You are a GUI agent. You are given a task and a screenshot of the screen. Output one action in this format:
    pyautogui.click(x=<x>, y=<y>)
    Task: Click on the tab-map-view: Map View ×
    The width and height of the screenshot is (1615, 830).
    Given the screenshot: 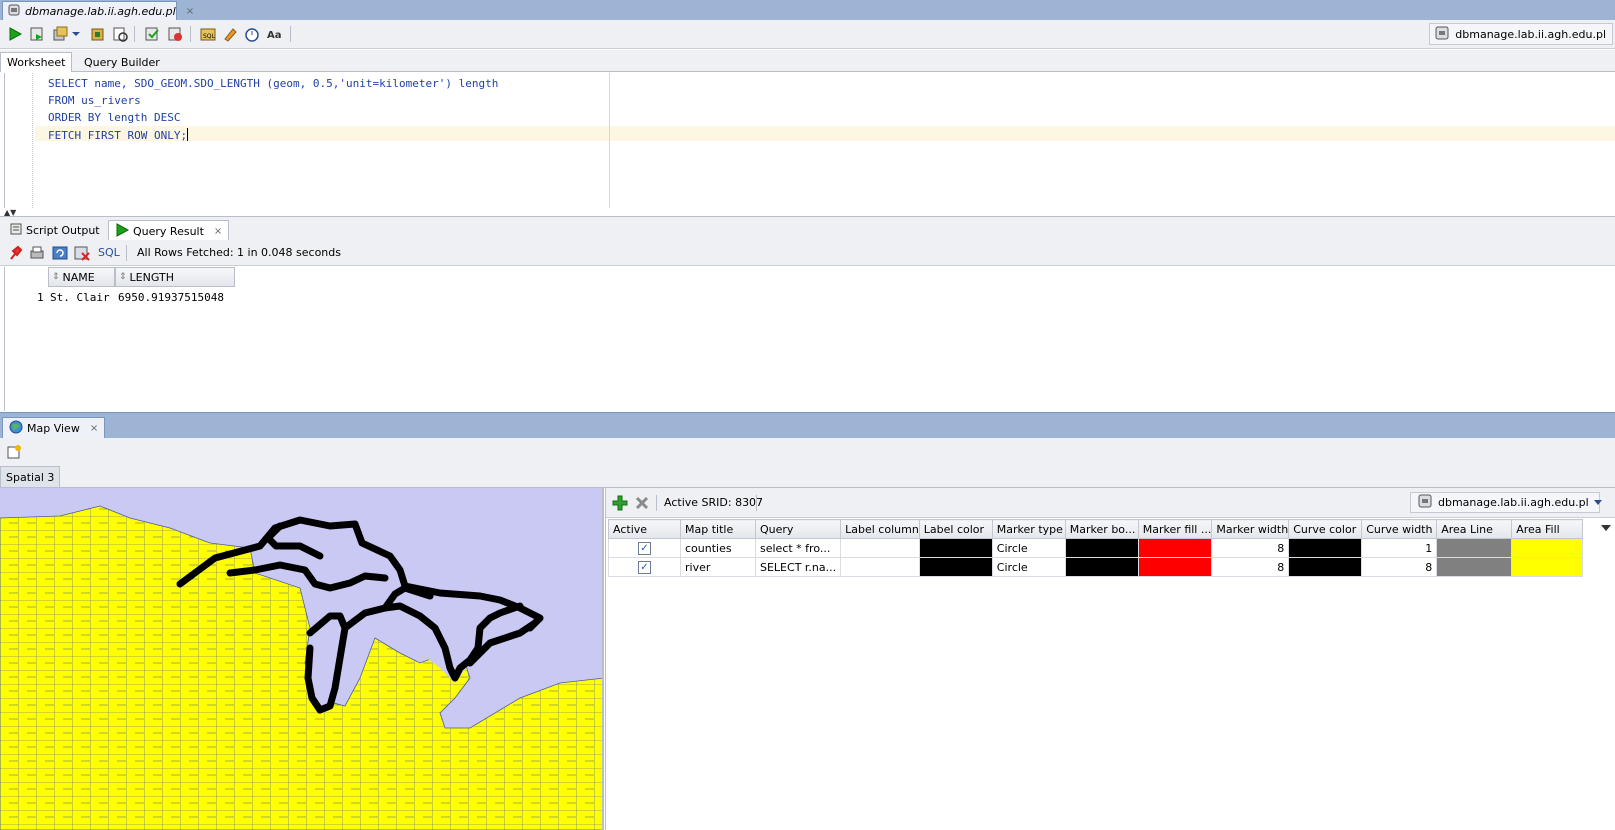 What is the action you would take?
    pyautogui.click(x=54, y=428)
    